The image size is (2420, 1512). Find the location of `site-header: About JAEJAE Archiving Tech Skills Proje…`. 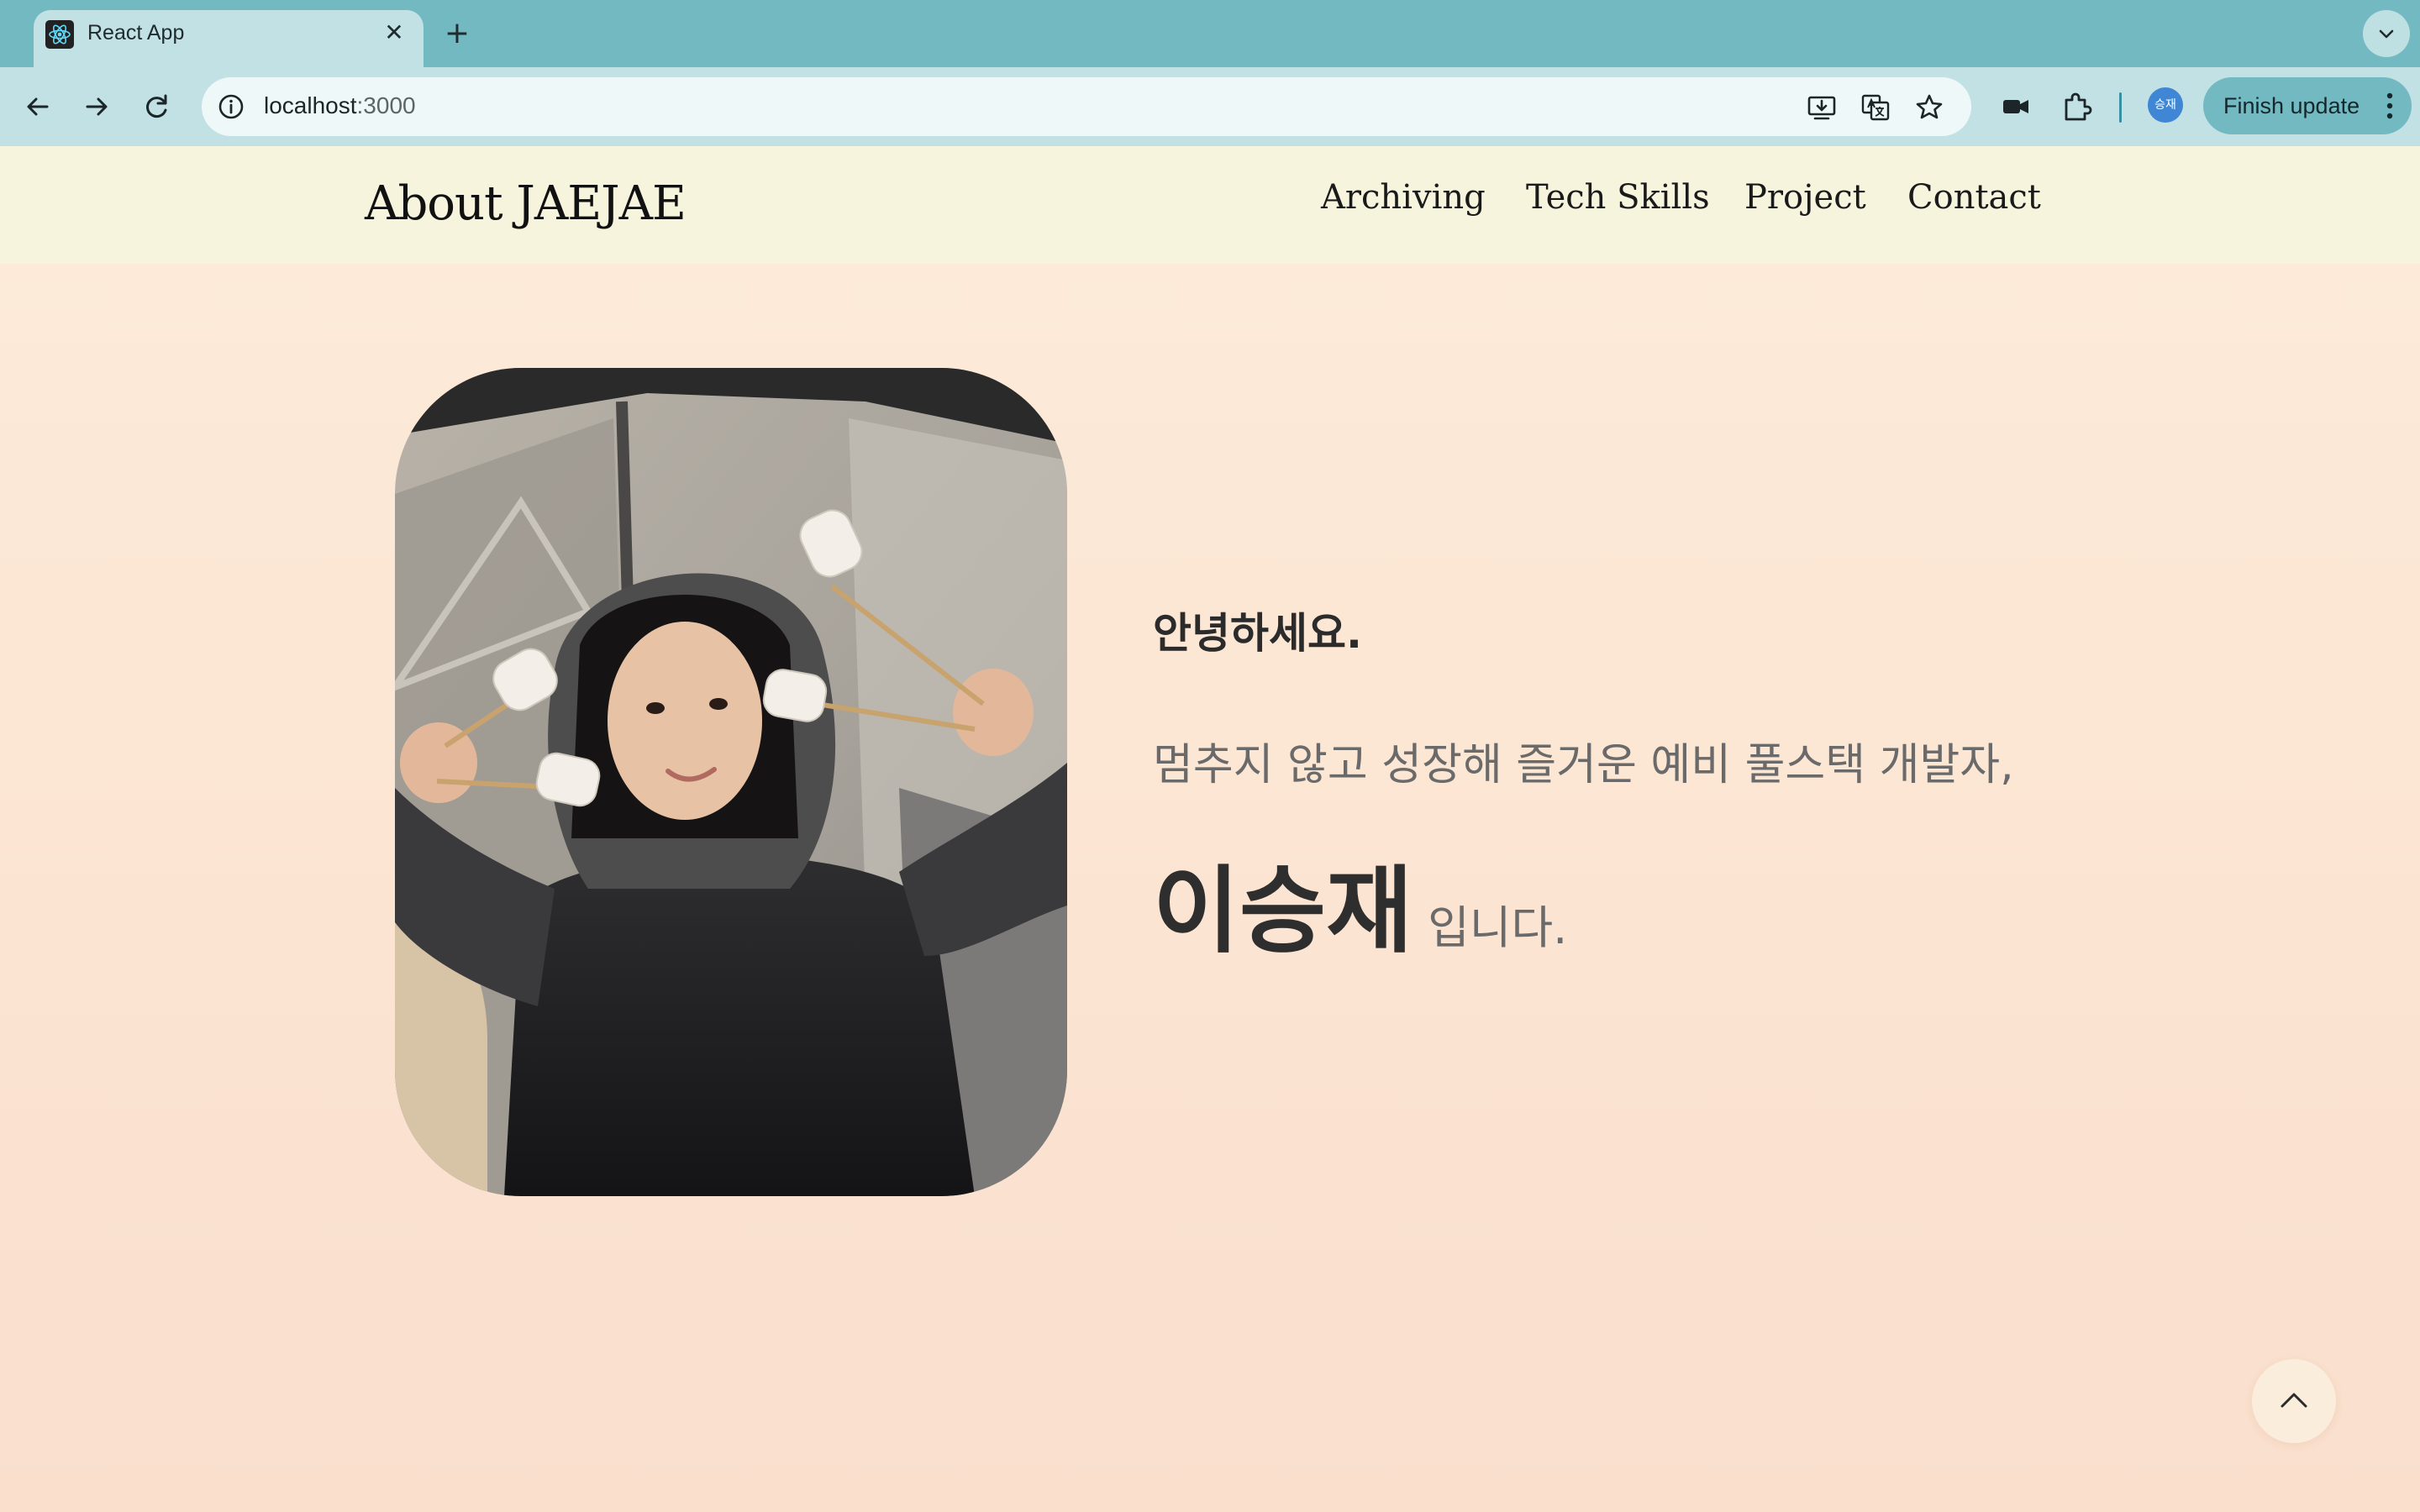

site-header: About JAEJAE Archiving Tech Skills Proje… is located at coordinates (1210, 205).